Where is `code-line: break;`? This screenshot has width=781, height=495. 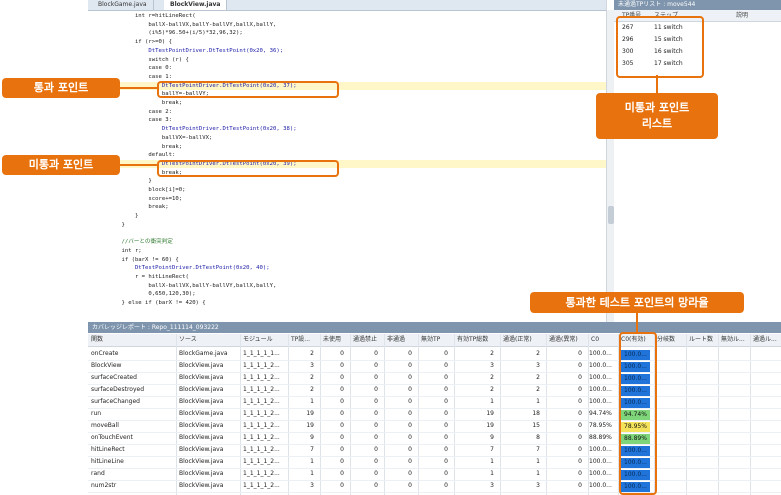
code-line: break; is located at coordinates (145, 147).